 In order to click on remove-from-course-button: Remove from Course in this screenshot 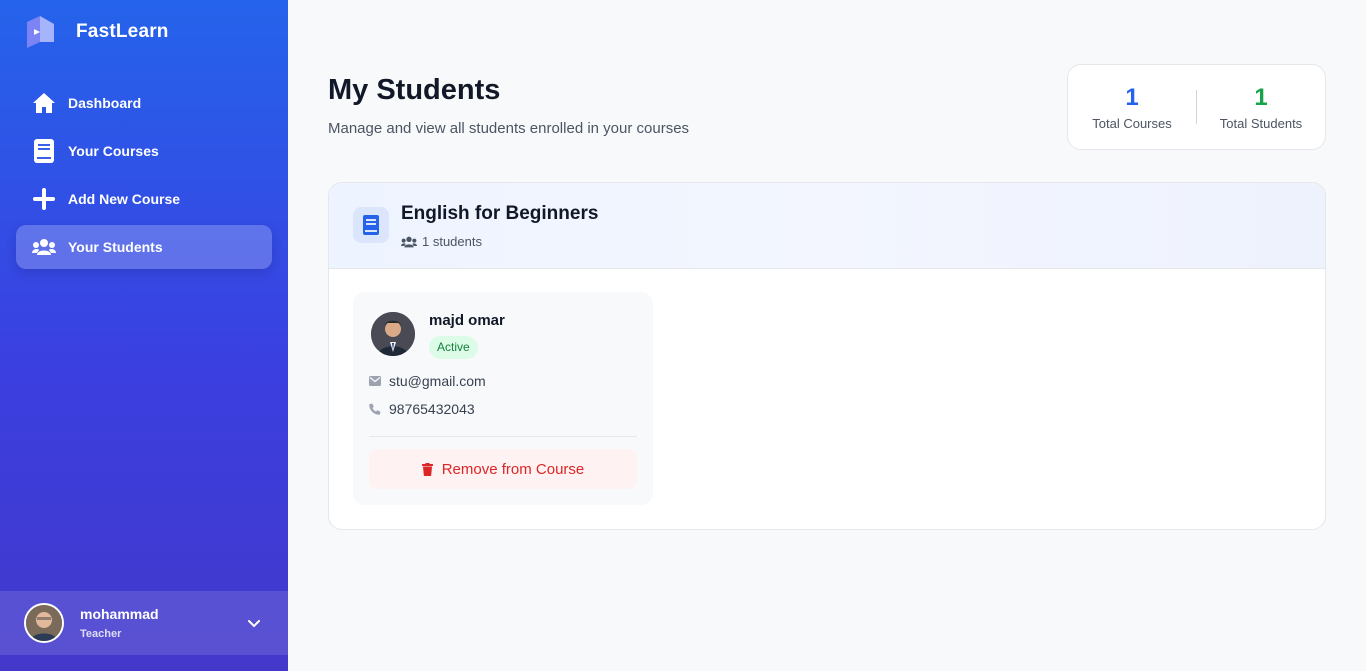, I will do `click(503, 469)`.